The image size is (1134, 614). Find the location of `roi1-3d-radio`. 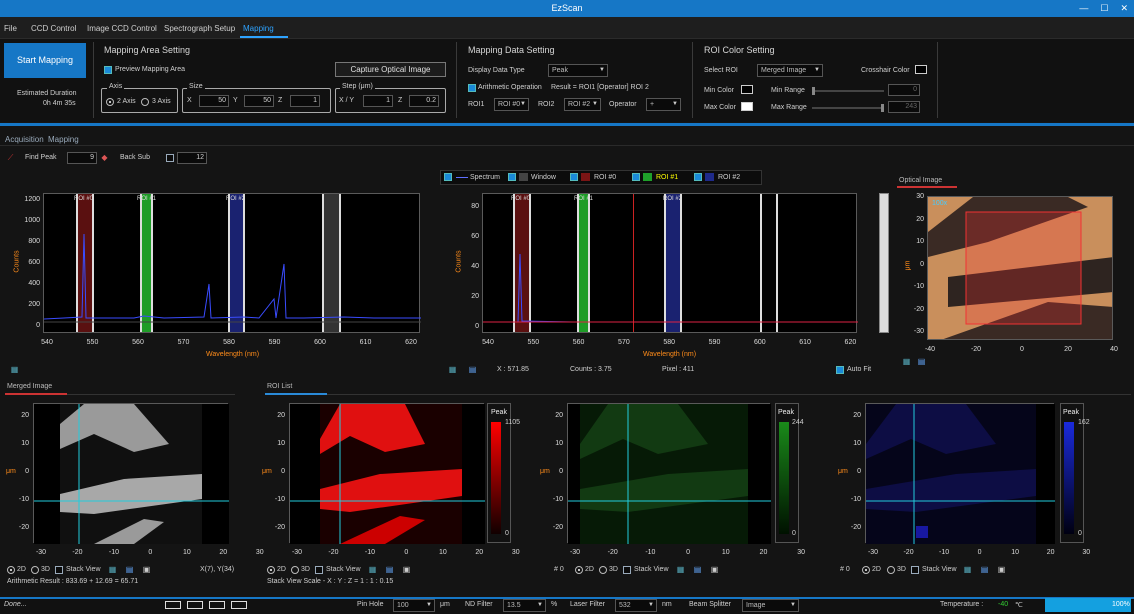

roi1-3d-radio is located at coordinates (603, 570).